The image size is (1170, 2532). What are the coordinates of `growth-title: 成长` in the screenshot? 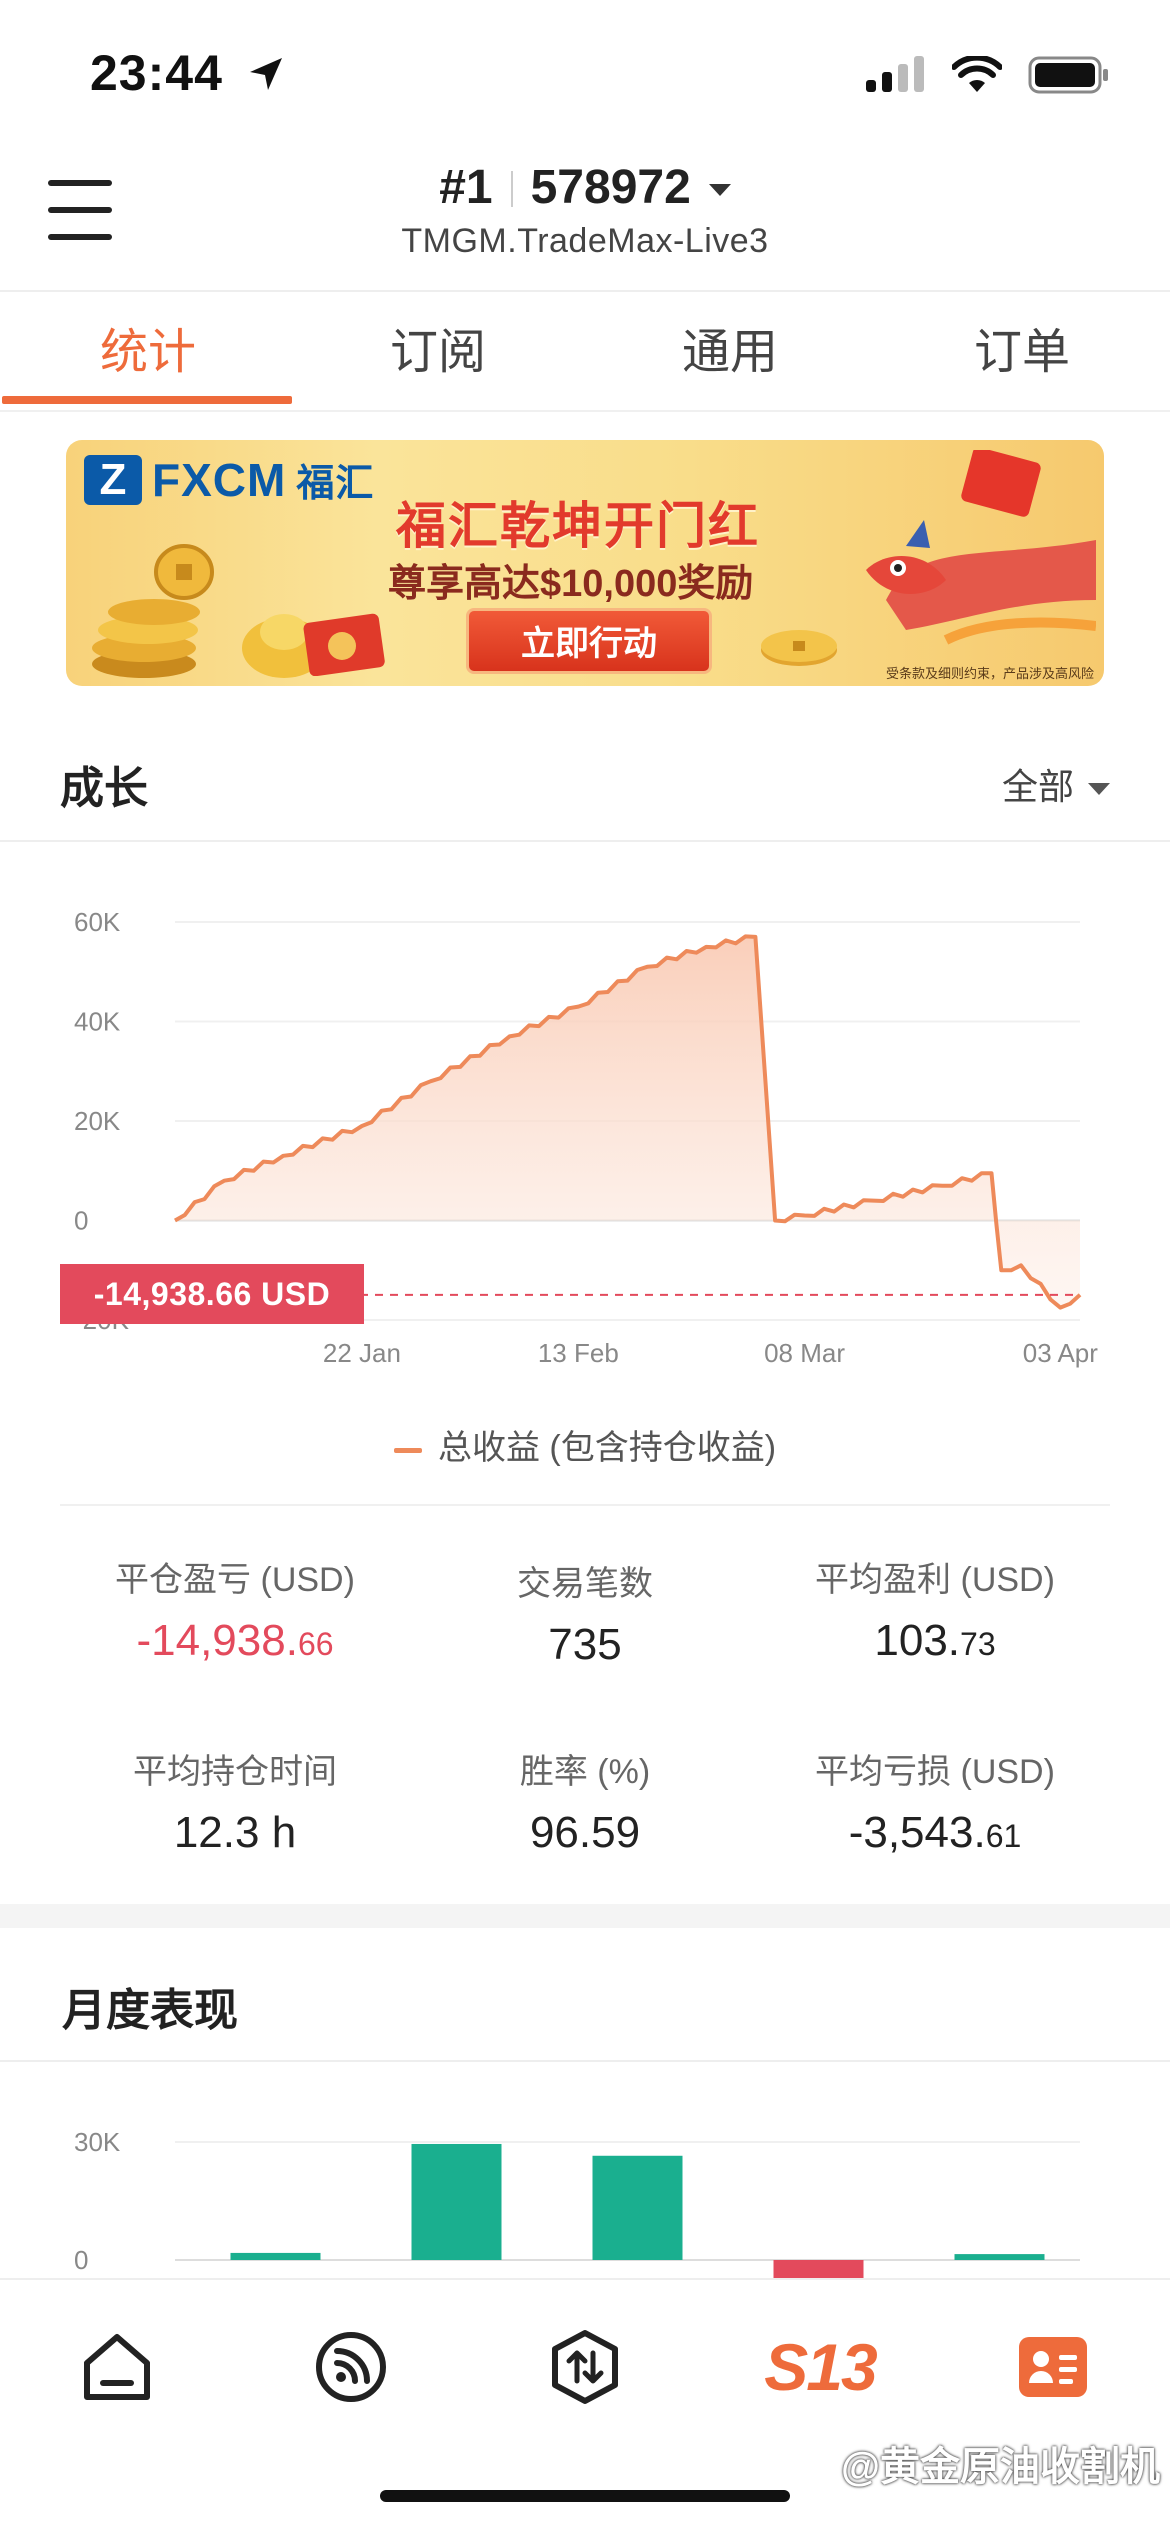 It's located at (104, 788).